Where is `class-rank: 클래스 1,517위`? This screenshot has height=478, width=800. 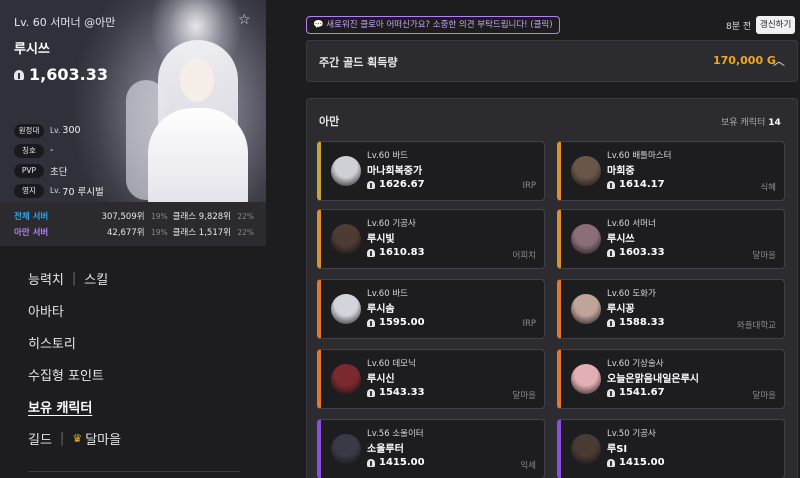 class-rank: 클래스 1,517위 is located at coordinates (201, 233).